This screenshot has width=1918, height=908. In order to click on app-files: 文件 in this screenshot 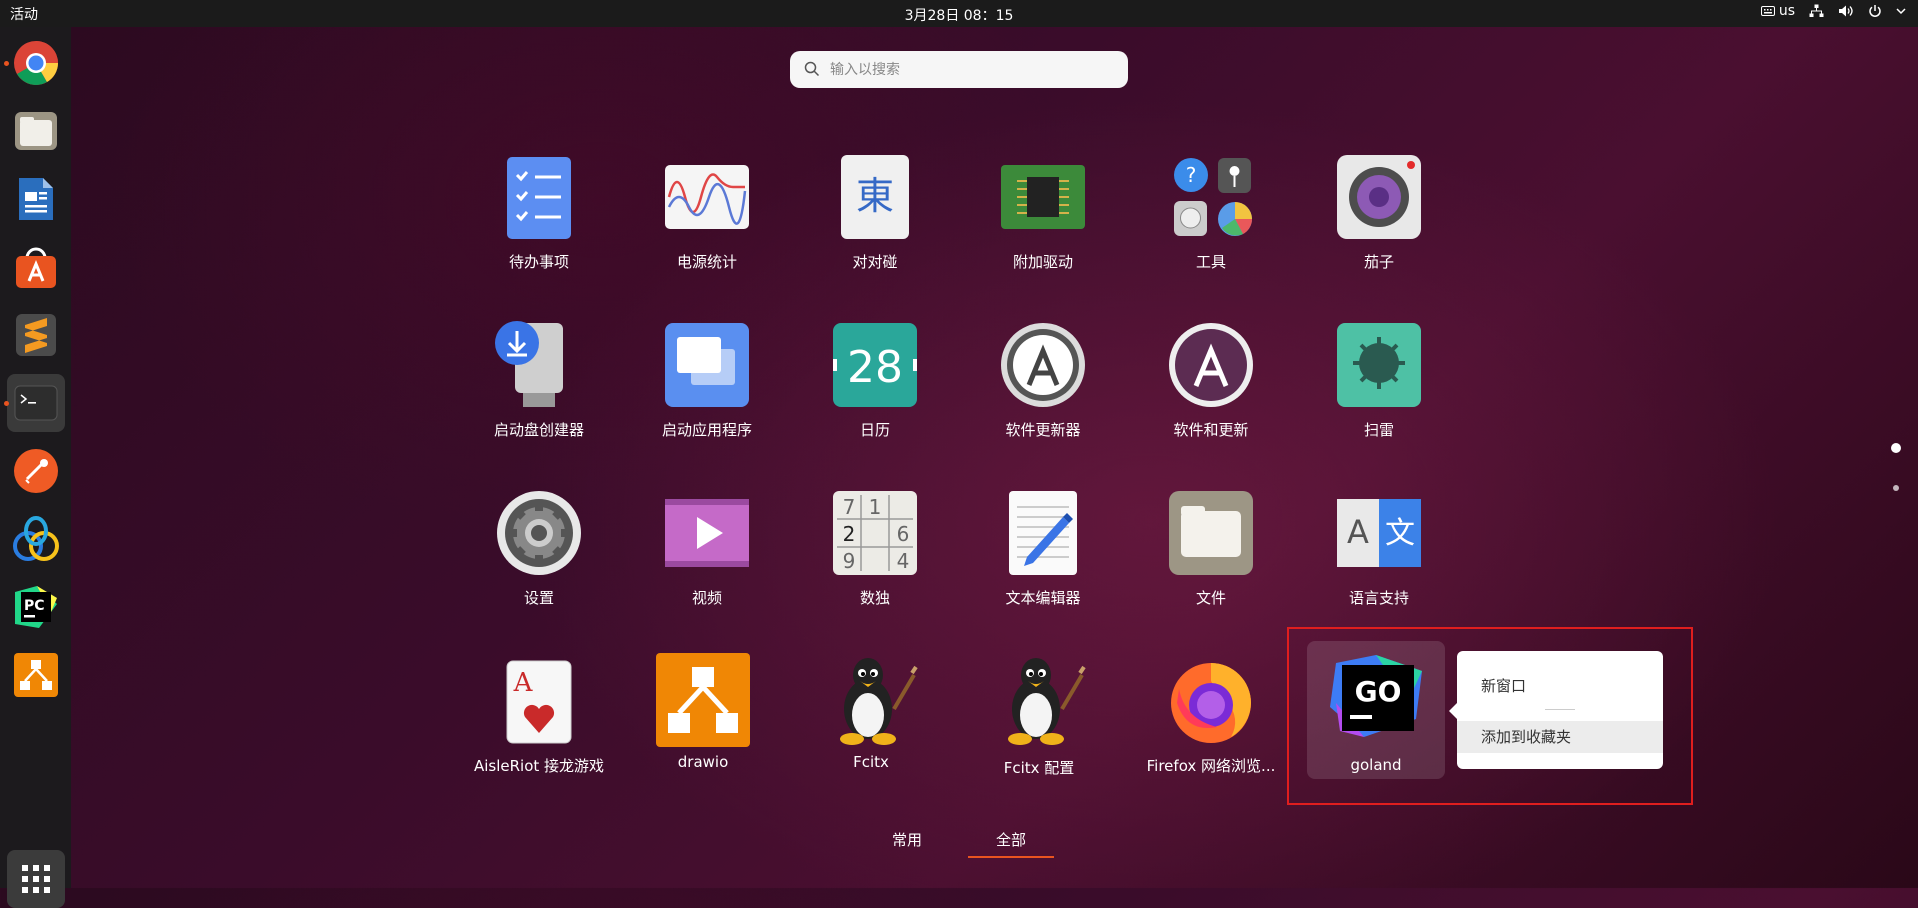, I will do `click(1211, 547)`.